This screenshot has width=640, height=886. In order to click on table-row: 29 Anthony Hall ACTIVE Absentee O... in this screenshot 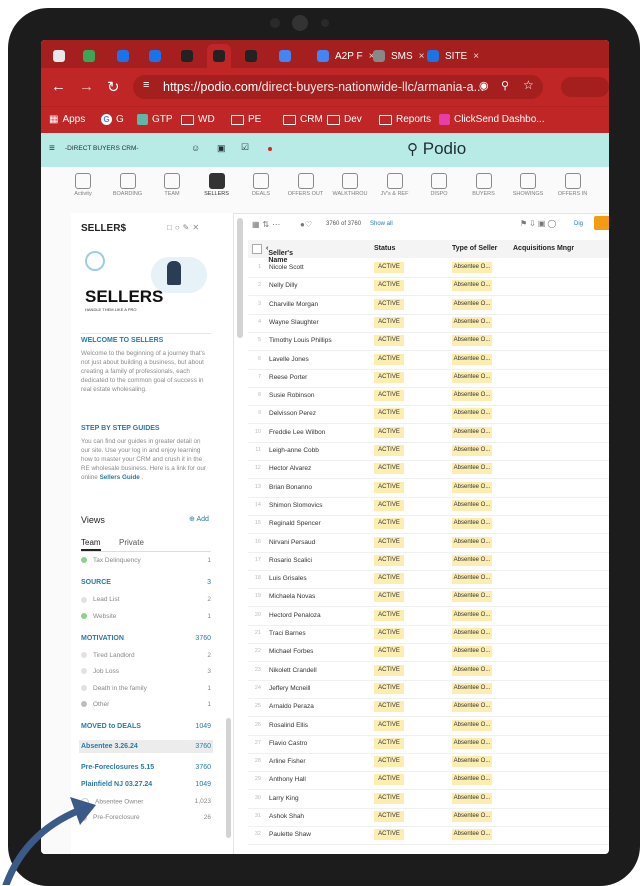, I will do `click(428, 781)`.